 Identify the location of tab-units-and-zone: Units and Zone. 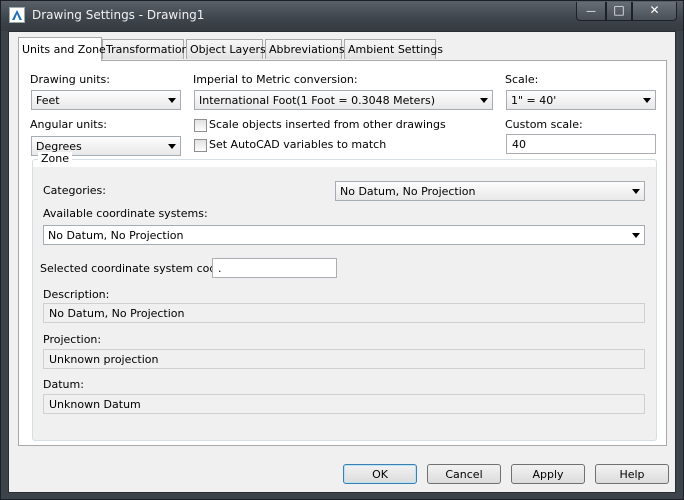
(62, 49).